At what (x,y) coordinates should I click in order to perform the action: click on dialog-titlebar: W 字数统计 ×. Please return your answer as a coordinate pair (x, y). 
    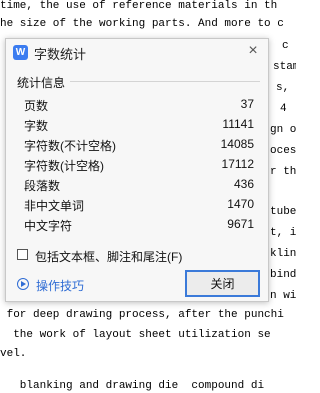
    Looking at the image, I should click on (137, 52).